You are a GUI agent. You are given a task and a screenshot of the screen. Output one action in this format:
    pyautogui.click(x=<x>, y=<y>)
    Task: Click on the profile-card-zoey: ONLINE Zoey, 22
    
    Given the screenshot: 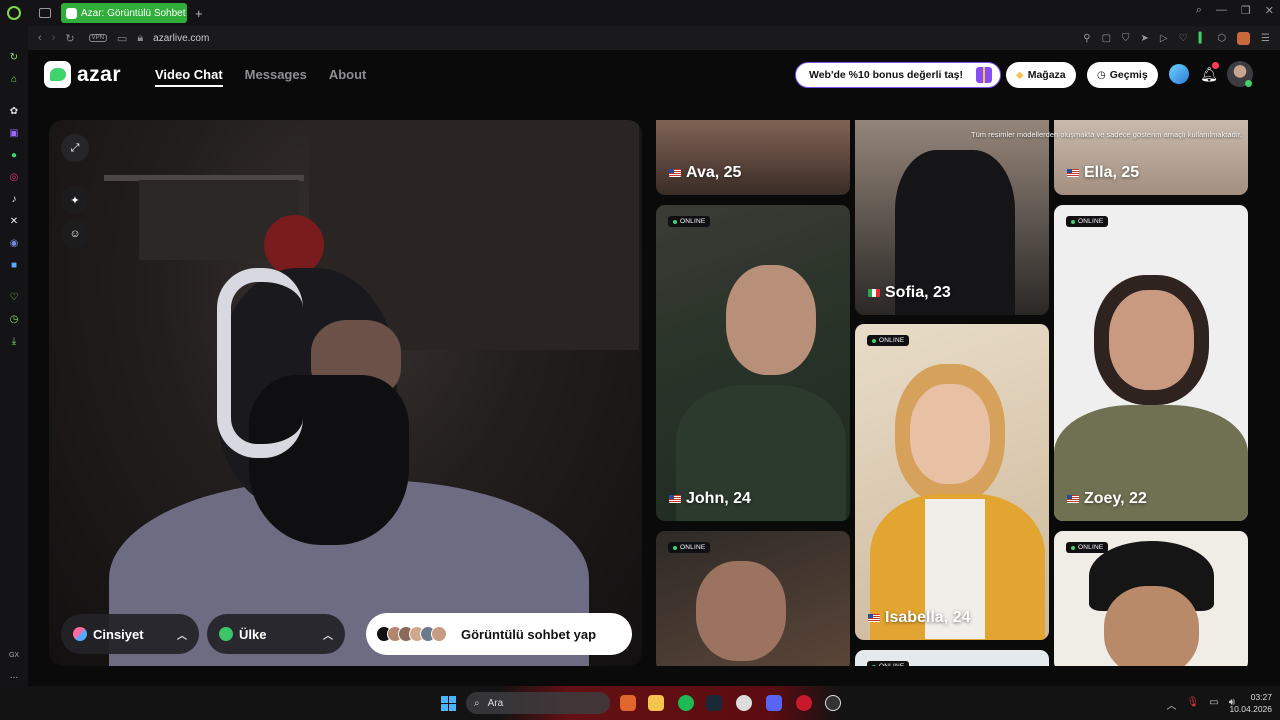 What is the action you would take?
    pyautogui.click(x=1151, y=363)
    